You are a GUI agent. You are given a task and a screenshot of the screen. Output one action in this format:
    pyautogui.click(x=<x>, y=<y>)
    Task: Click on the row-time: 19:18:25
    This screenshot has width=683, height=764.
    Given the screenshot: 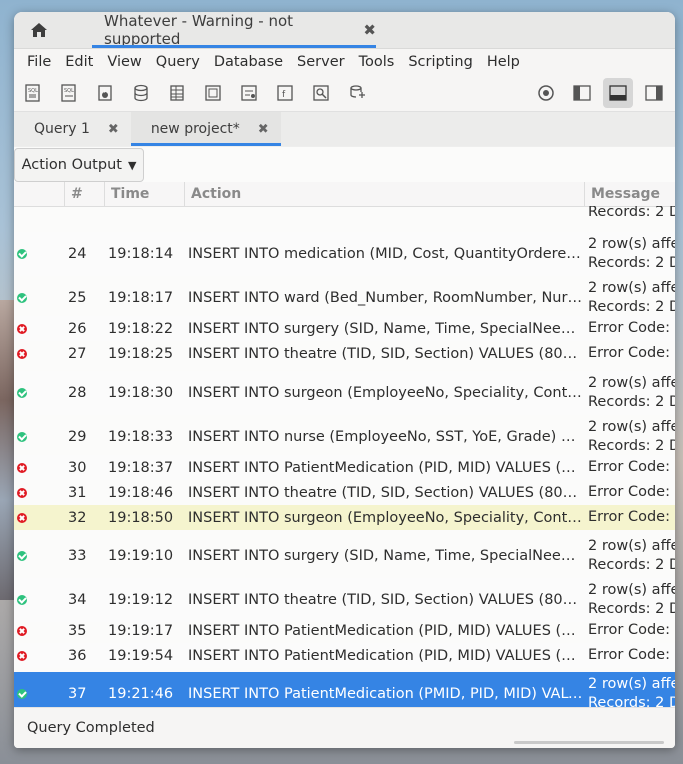 What is the action you would take?
    pyautogui.click(x=141, y=353)
    